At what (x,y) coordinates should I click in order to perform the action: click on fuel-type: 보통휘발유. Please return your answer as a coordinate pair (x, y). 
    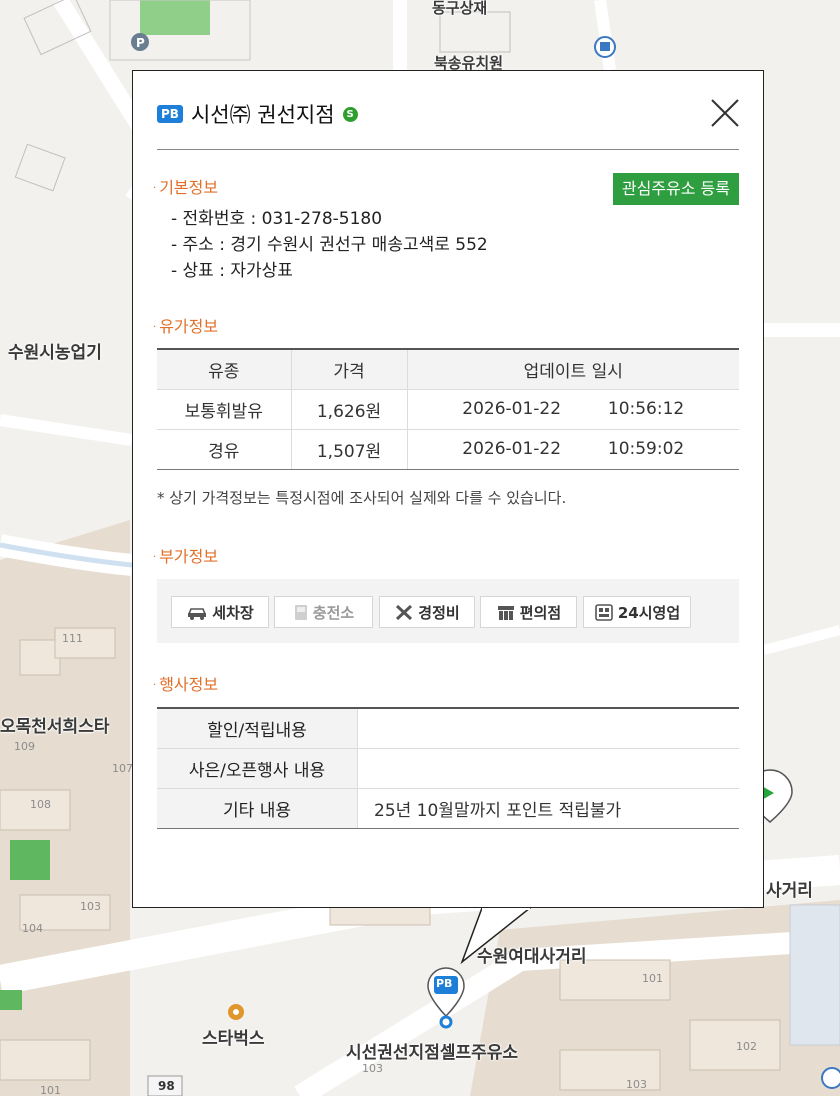
    Looking at the image, I should click on (224, 409).